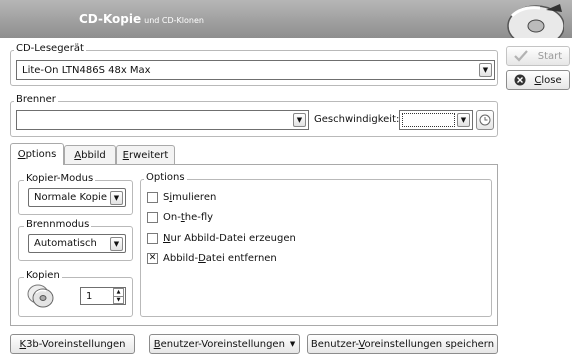  I want to click on clock-icon, so click(485, 120).